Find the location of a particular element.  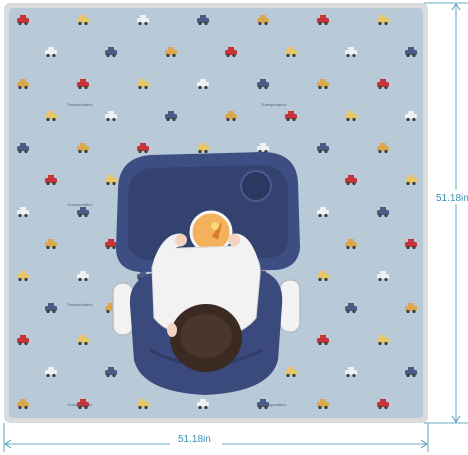

height-label: 51.18in is located at coordinates (452, 198).